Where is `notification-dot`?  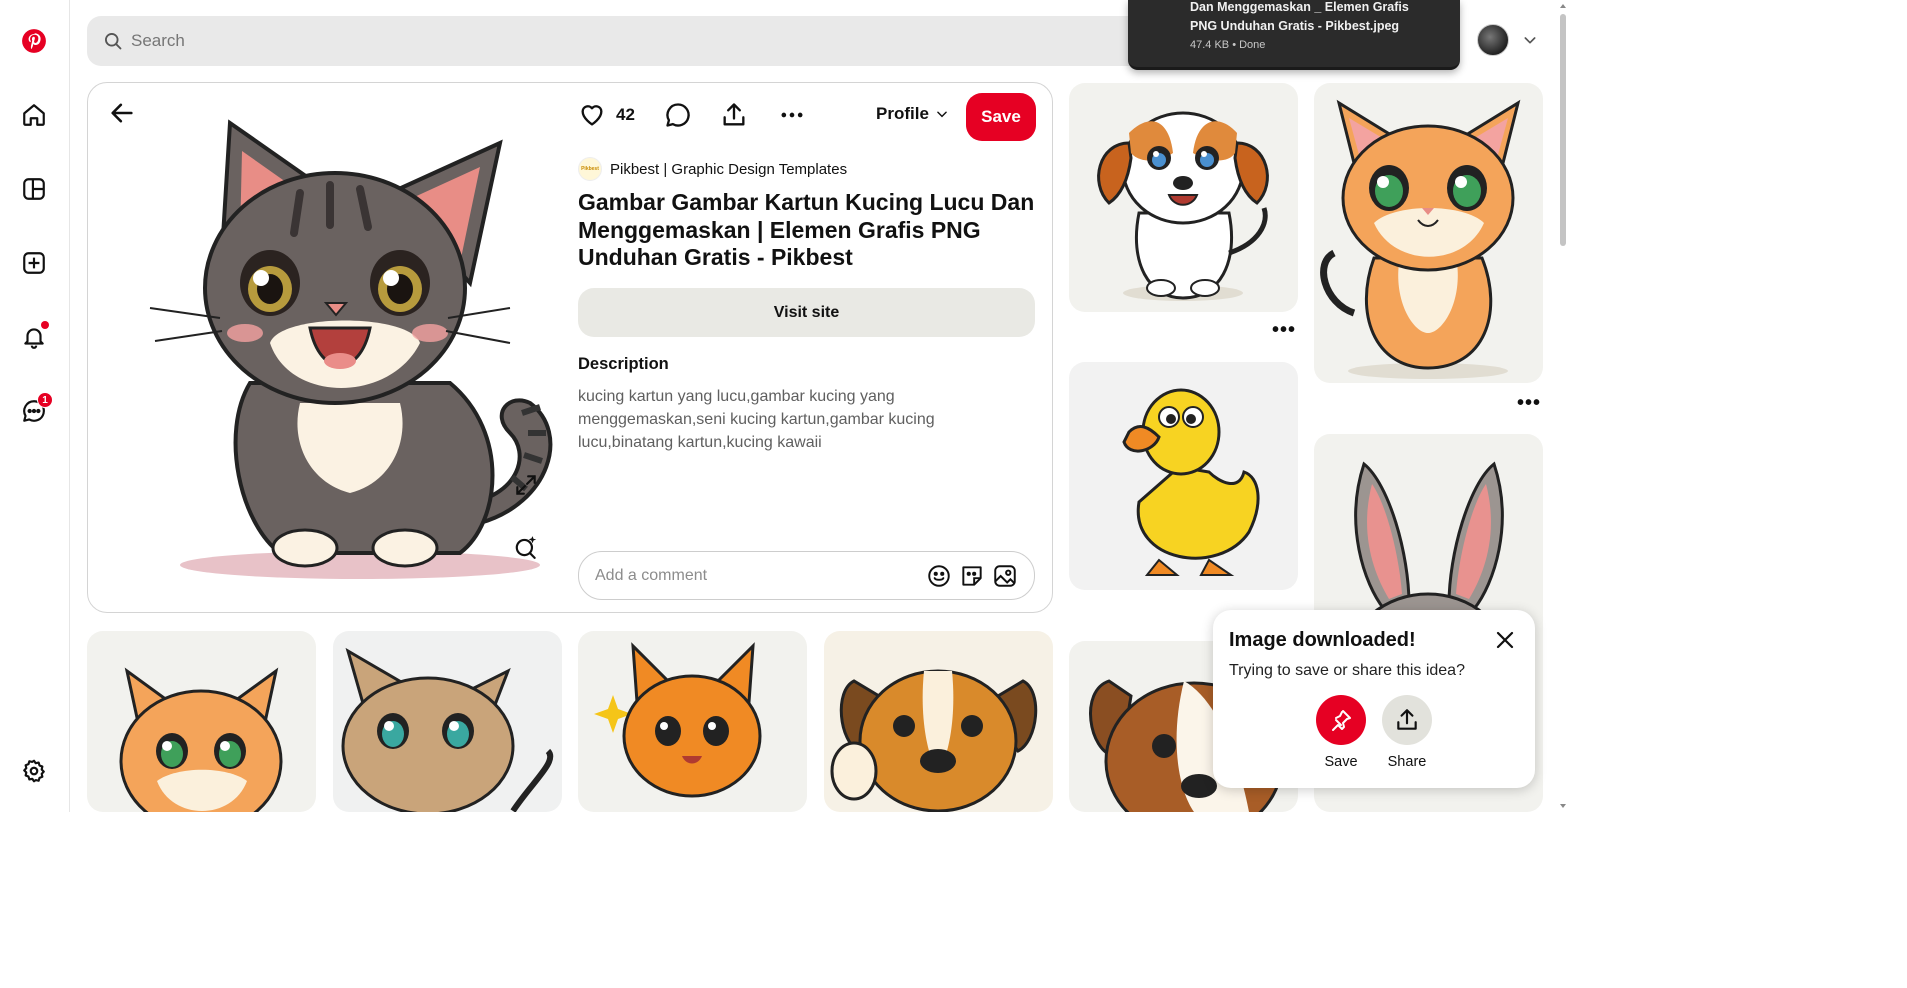
notification-dot is located at coordinates (45, 325).